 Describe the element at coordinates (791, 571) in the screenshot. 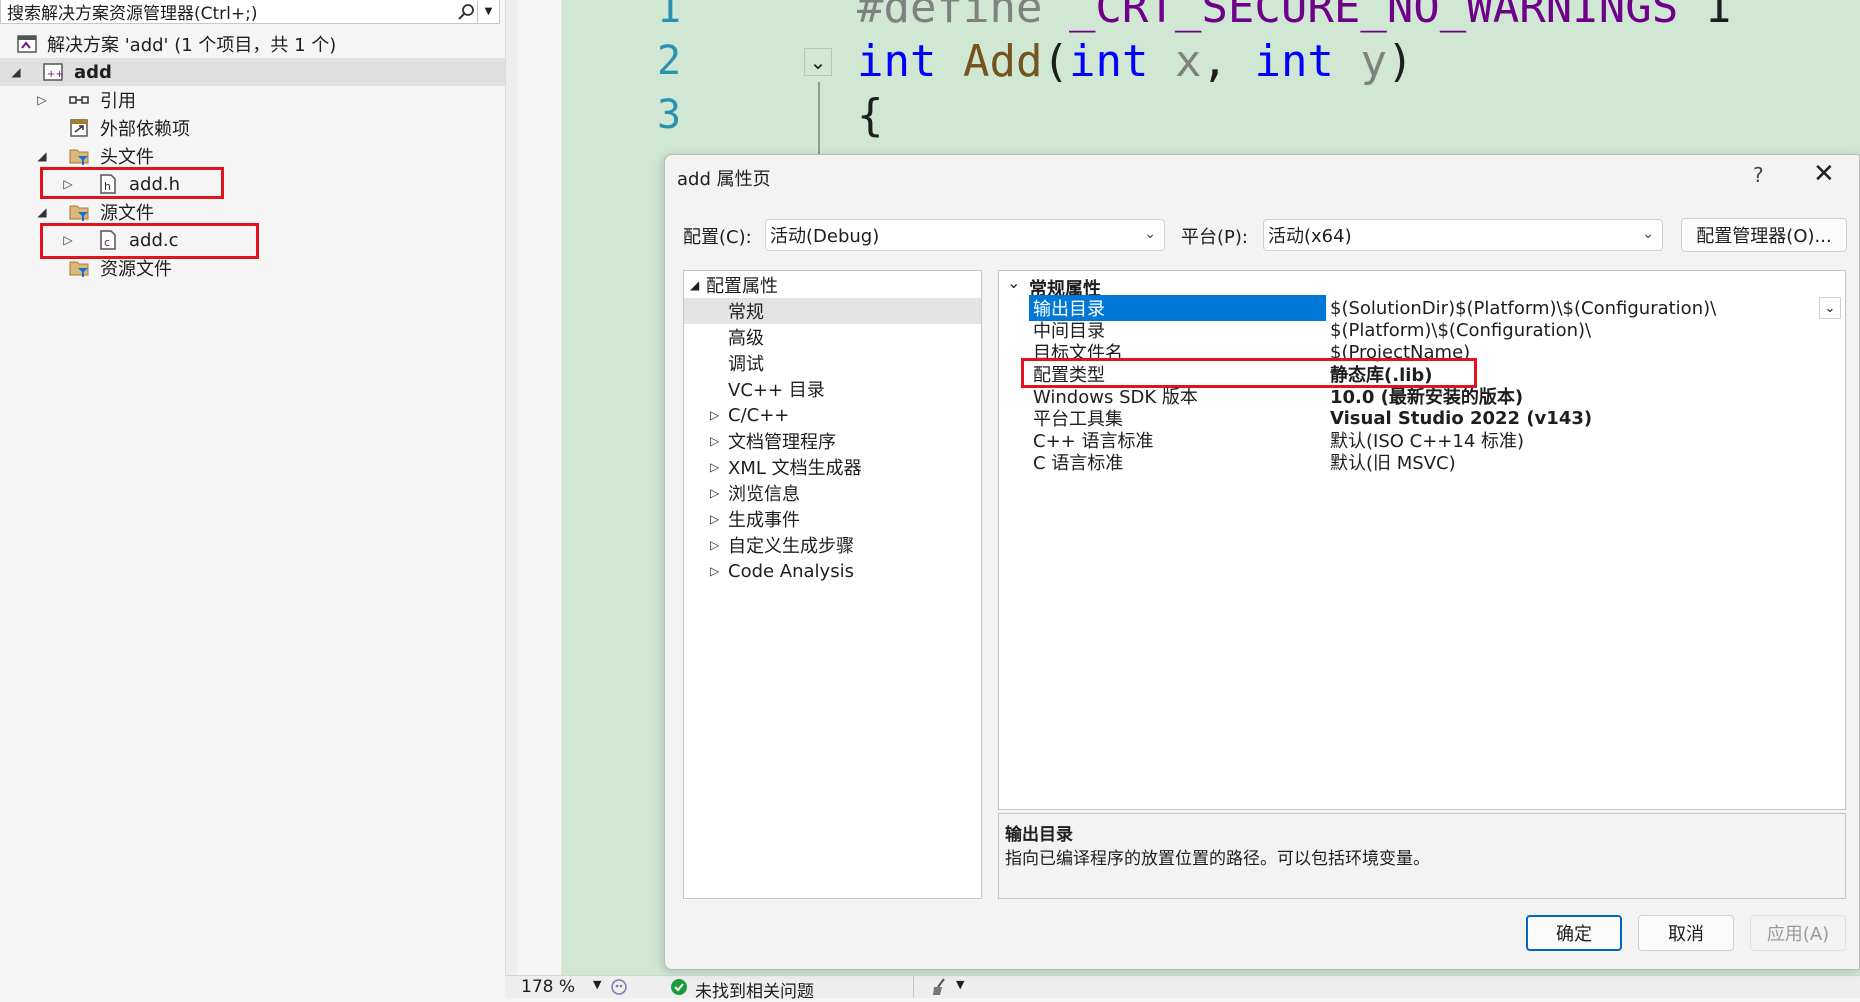

I see `nav-group-label: Code Analysis` at that location.